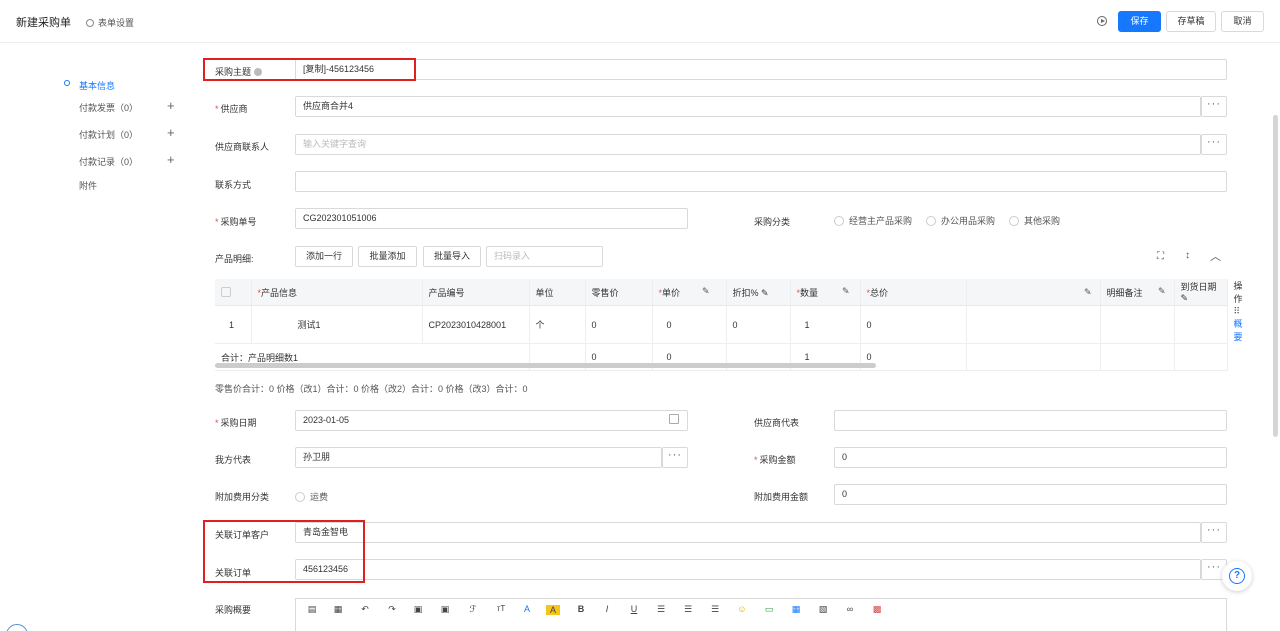 The height and width of the screenshot is (631, 1280). What do you see at coordinates (873, 220) in the screenshot?
I see `category-radio-main: 经营主产品采购` at bounding box center [873, 220].